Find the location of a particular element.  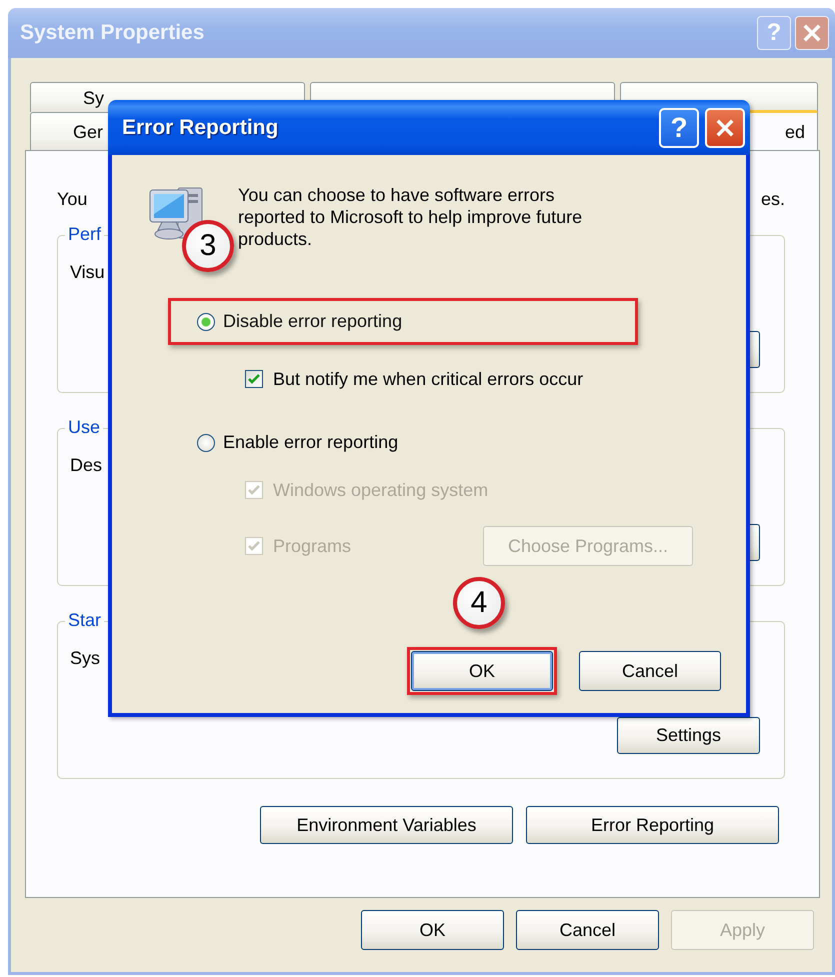

group-text: Visu is located at coordinates (87, 272).